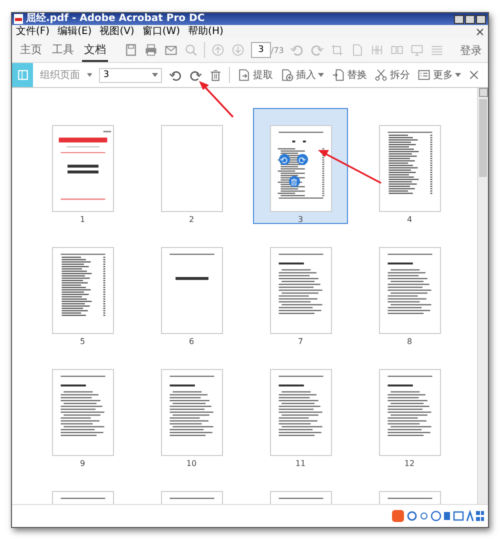 This screenshot has width=500, height=539. Describe the element at coordinates (409, 463) in the screenshot. I see `page-number: 12` at that location.